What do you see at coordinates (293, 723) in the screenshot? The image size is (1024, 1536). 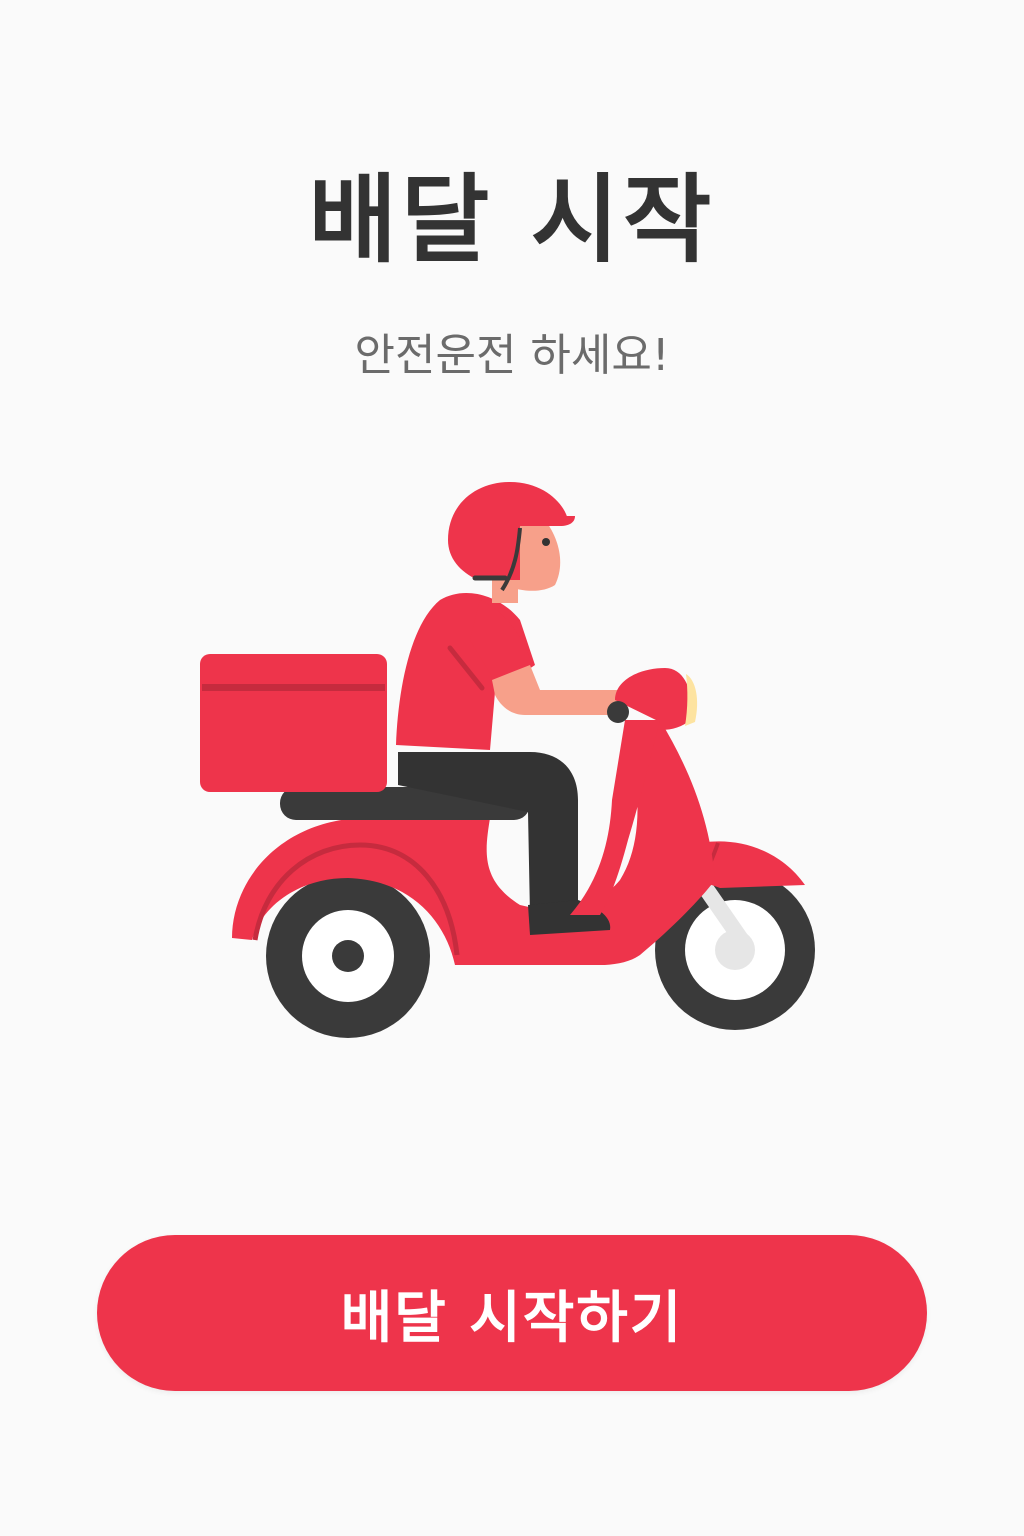 I see `delivery-box-icon` at bounding box center [293, 723].